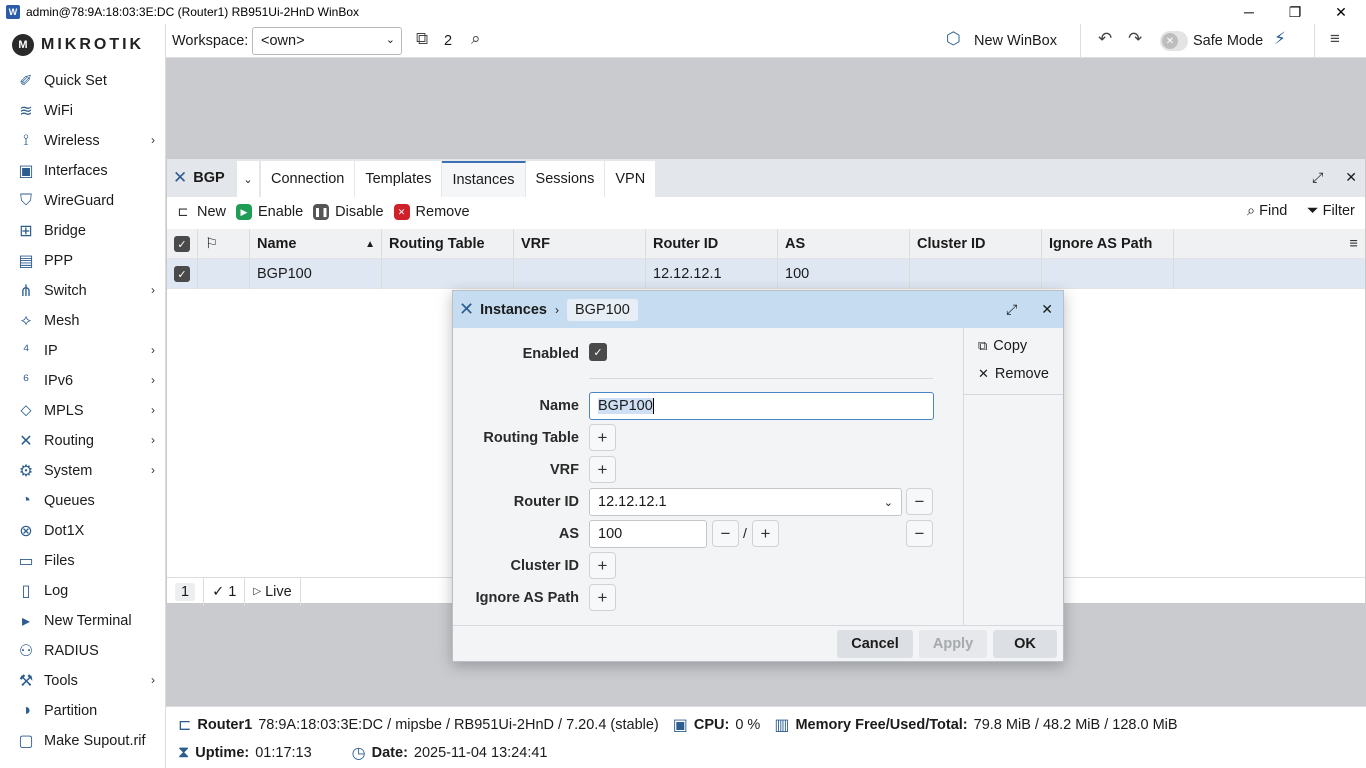 The width and height of the screenshot is (1366, 768). Describe the element at coordinates (1174, 41) in the screenshot. I see `safe-mode-toggle: ✕` at that location.